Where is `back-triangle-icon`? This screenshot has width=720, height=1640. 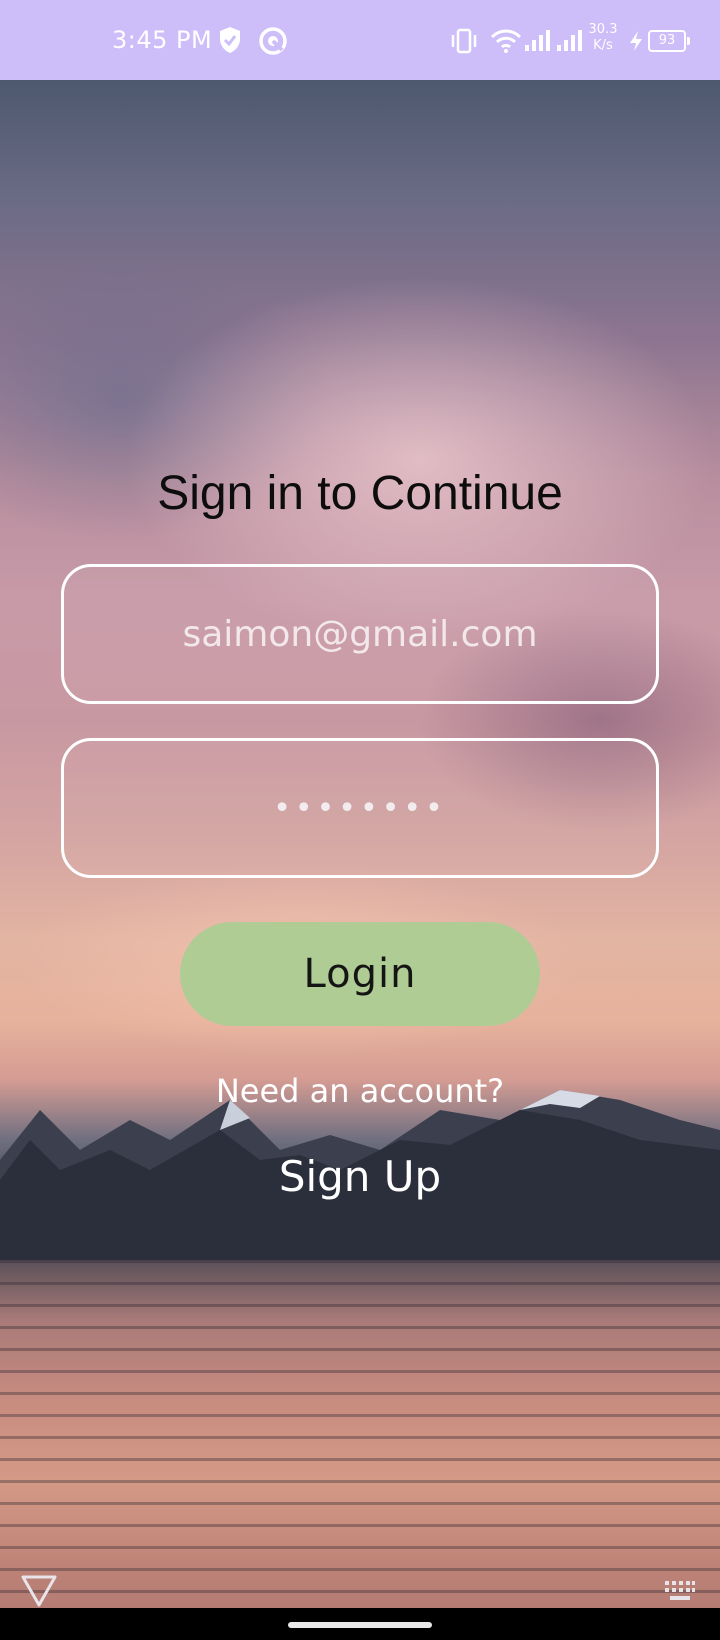 back-triangle-icon is located at coordinates (39, 1591).